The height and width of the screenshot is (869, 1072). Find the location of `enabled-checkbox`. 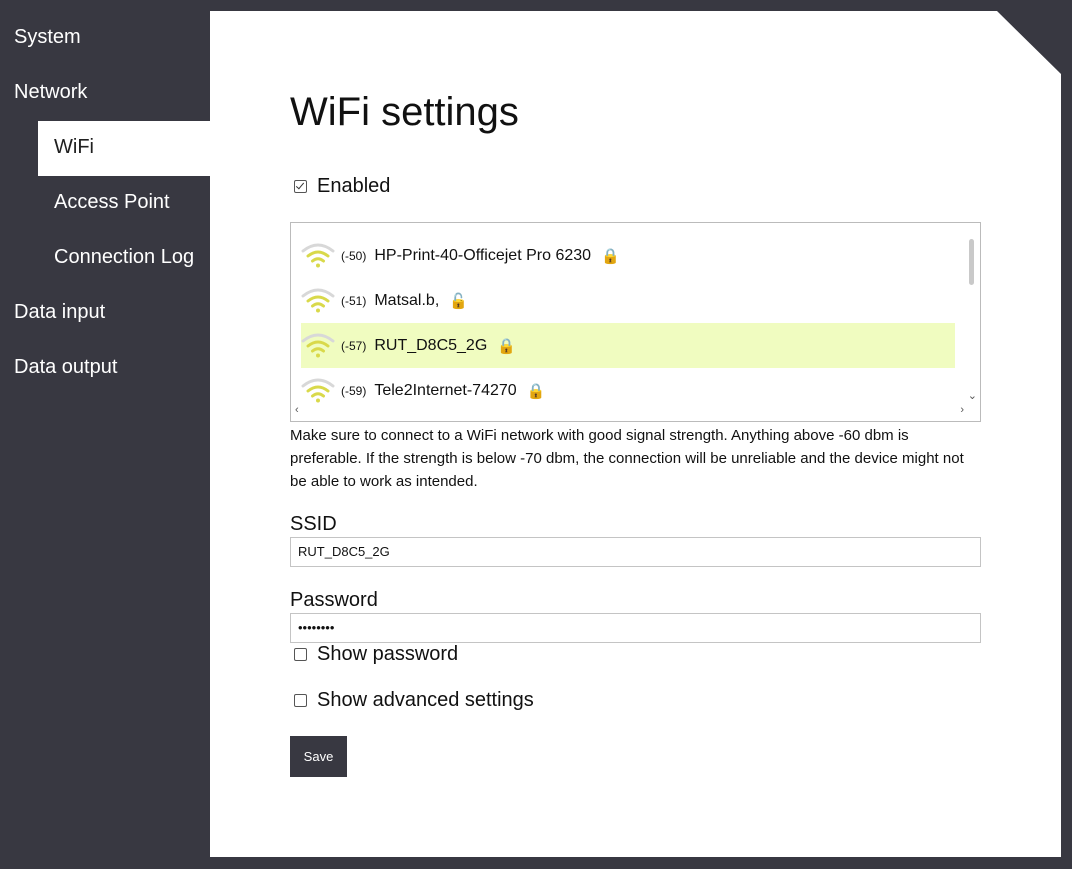

enabled-checkbox is located at coordinates (300, 186).